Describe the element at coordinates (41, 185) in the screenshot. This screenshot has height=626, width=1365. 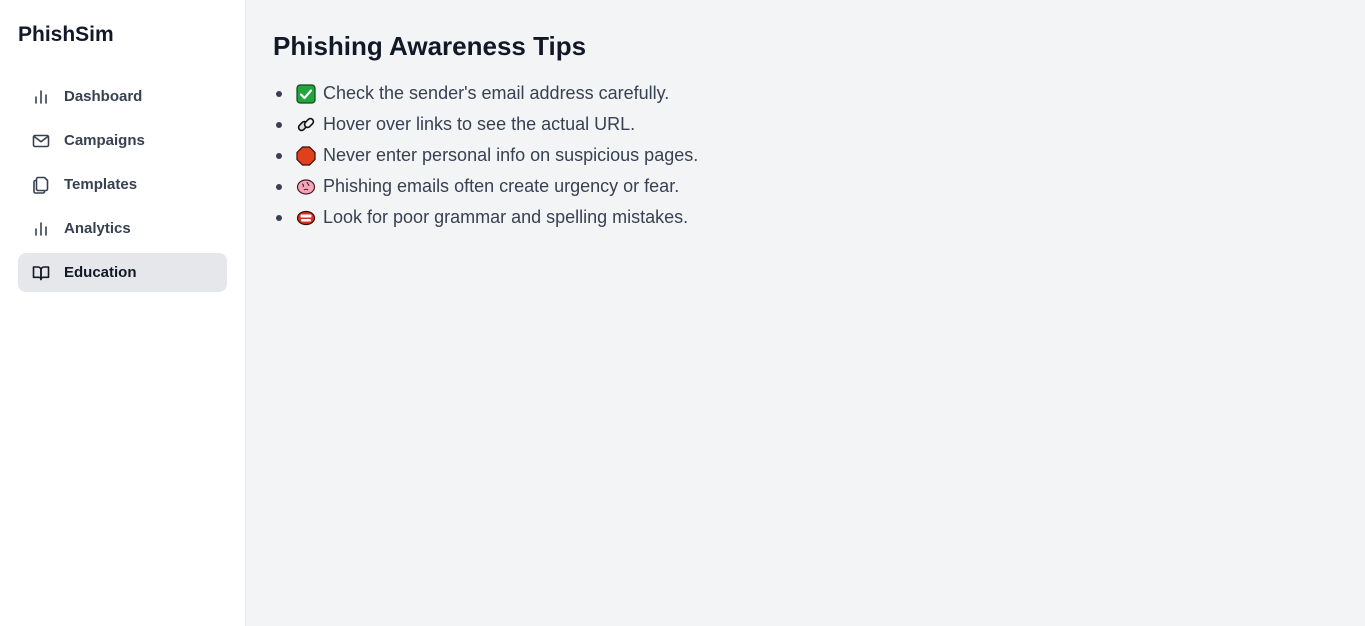
I see `copy-icon` at that location.